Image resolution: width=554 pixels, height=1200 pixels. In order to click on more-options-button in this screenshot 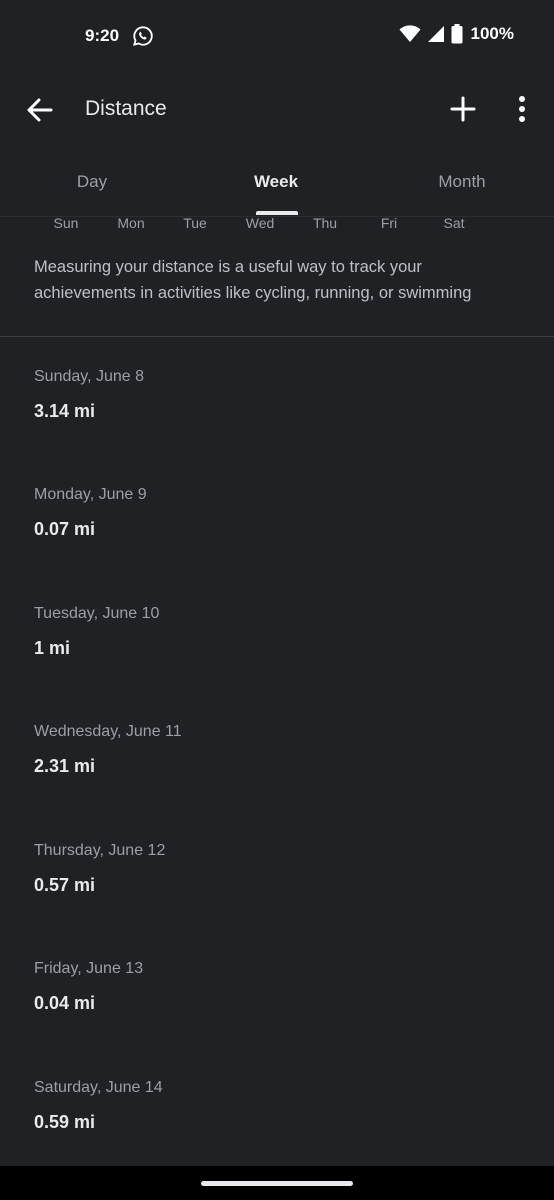, I will do `click(522, 109)`.